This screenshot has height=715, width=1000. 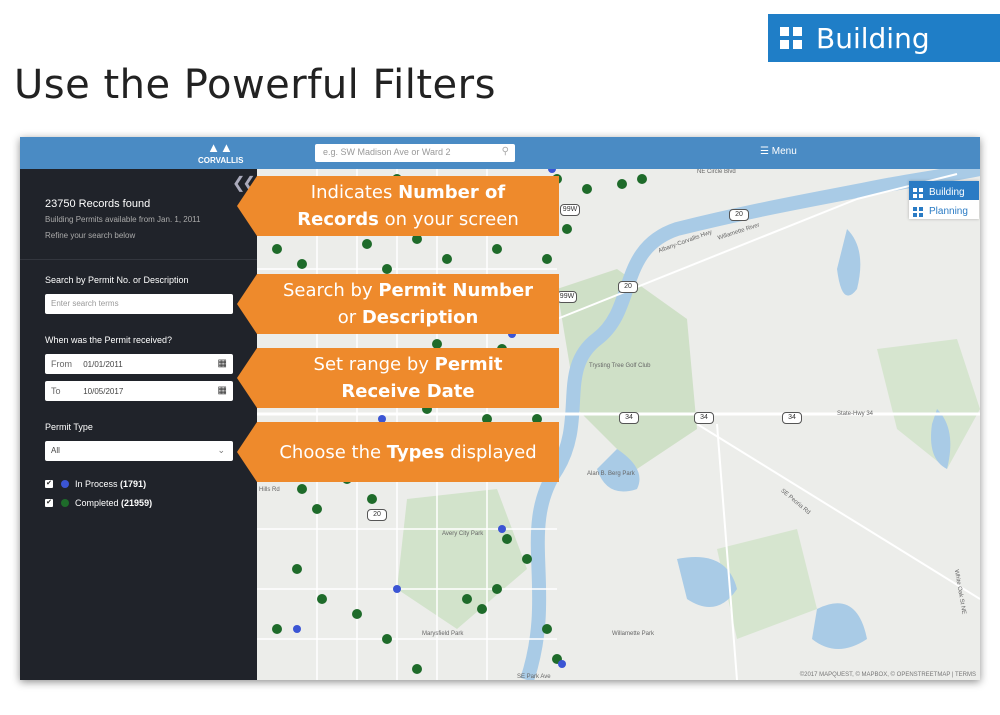 What do you see at coordinates (61, 364) in the screenshot?
I see `from-prefix: From` at bounding box center [61, 364].